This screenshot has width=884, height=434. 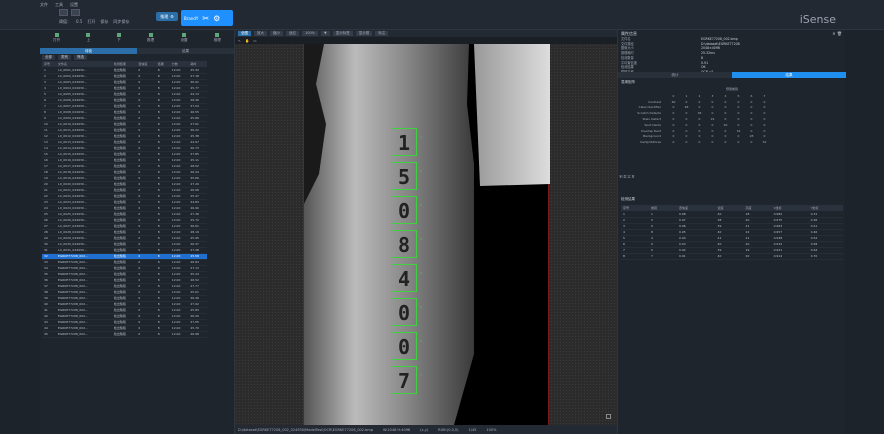 What do you see at coordinates (104, 22) in the screenshot?
I see `save-button: 保存` at bounding box center [104, 22].